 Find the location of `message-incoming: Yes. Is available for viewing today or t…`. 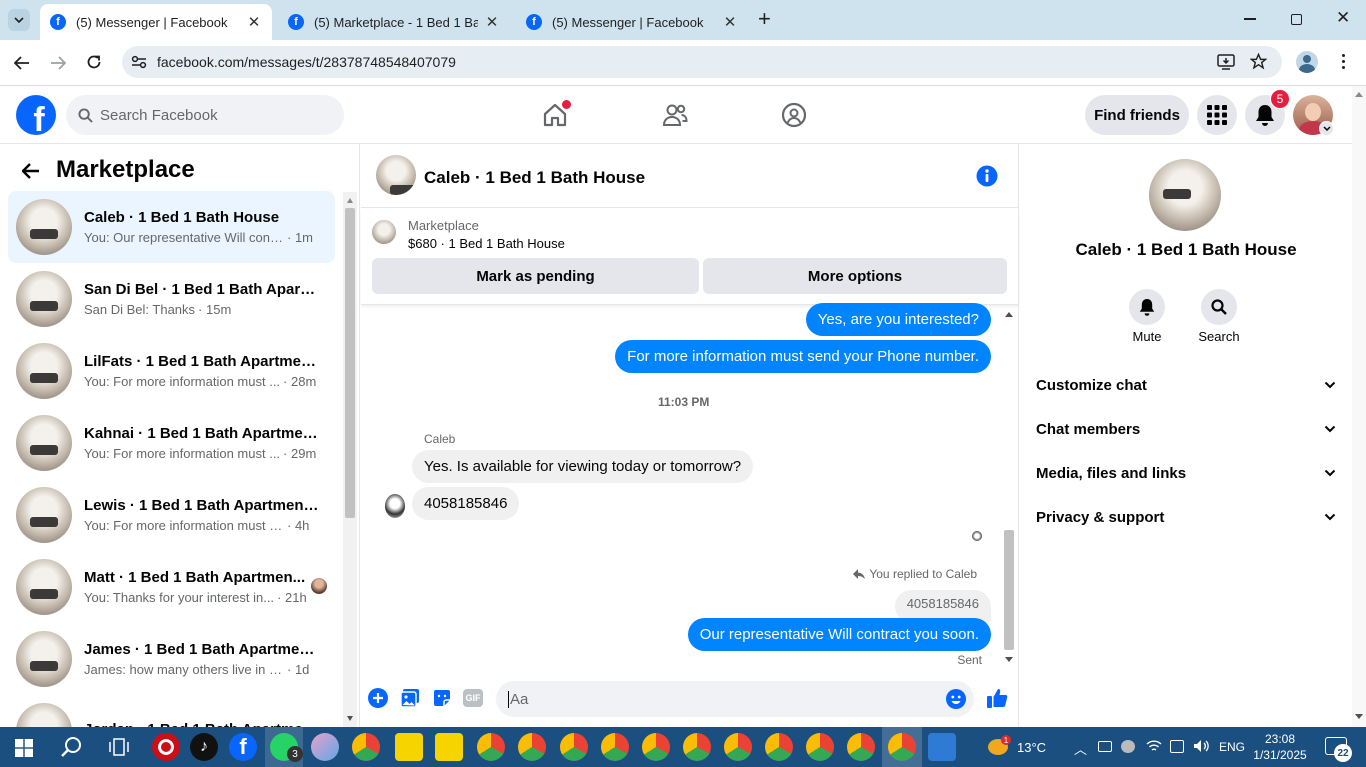

message-incoming: Yes. Is available for viewing today or t… is located at coordinates (583, 466).